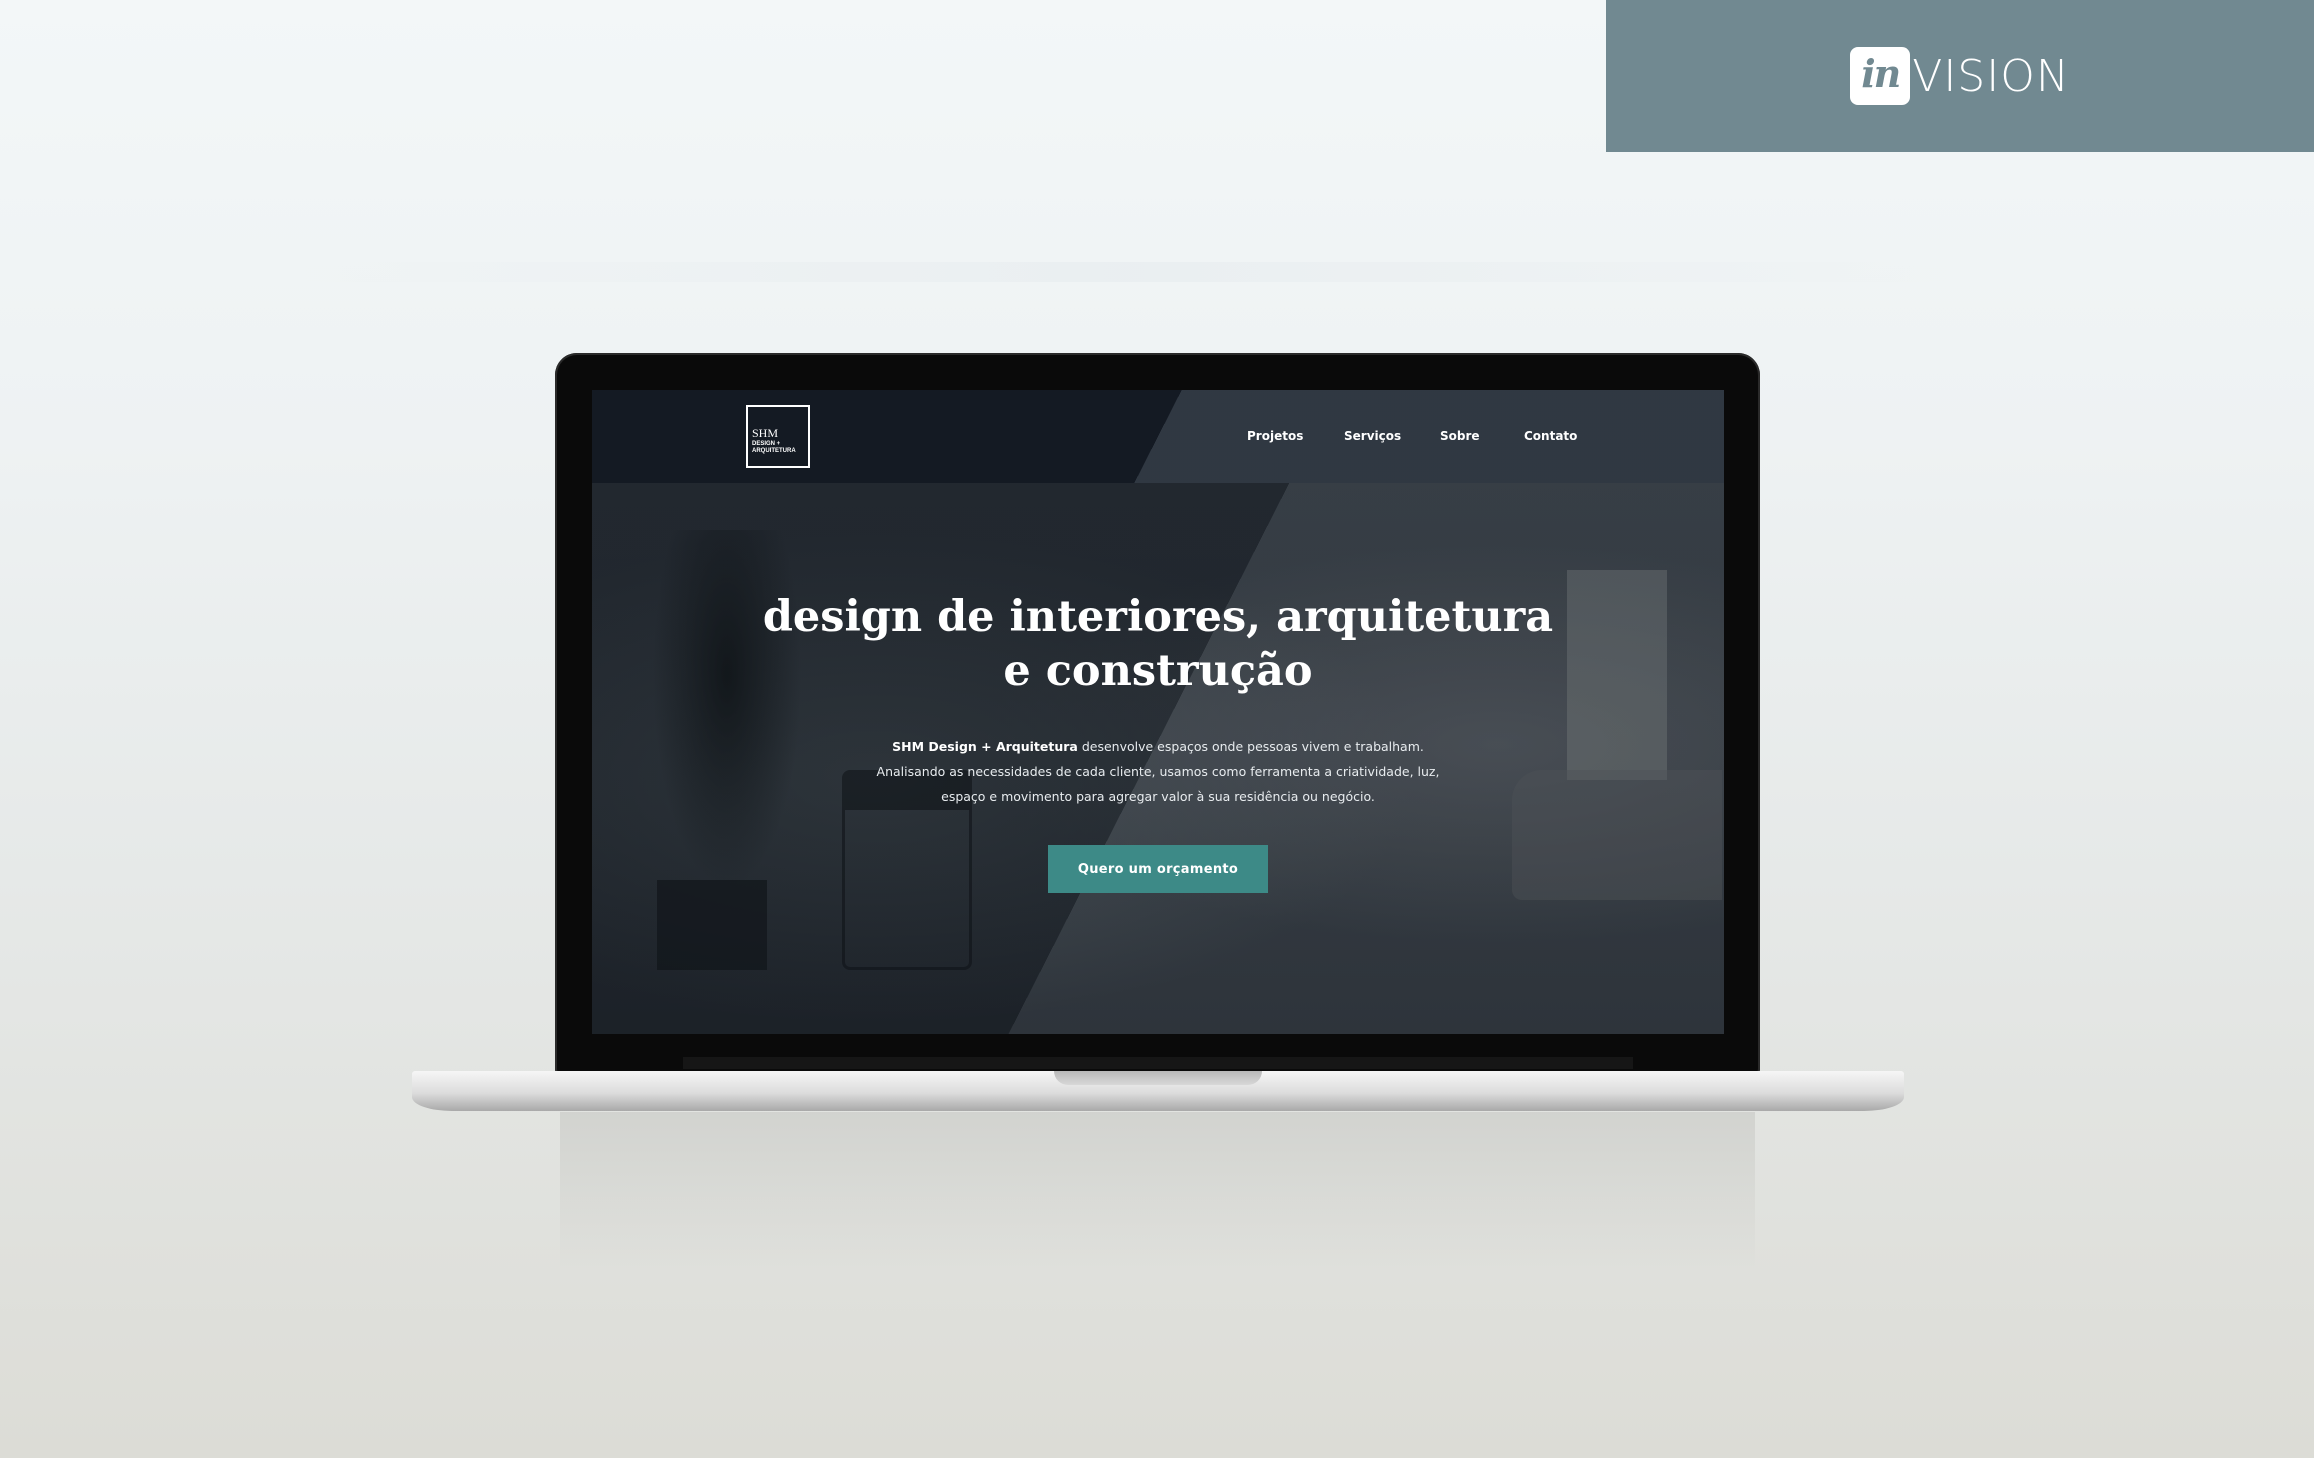 The image size is (2314, 1458). What do you see at coordinates (1372, 436) in the screenshot?
I see `nav-link-servicos: Serviços` at bounding box center [1372, 436].